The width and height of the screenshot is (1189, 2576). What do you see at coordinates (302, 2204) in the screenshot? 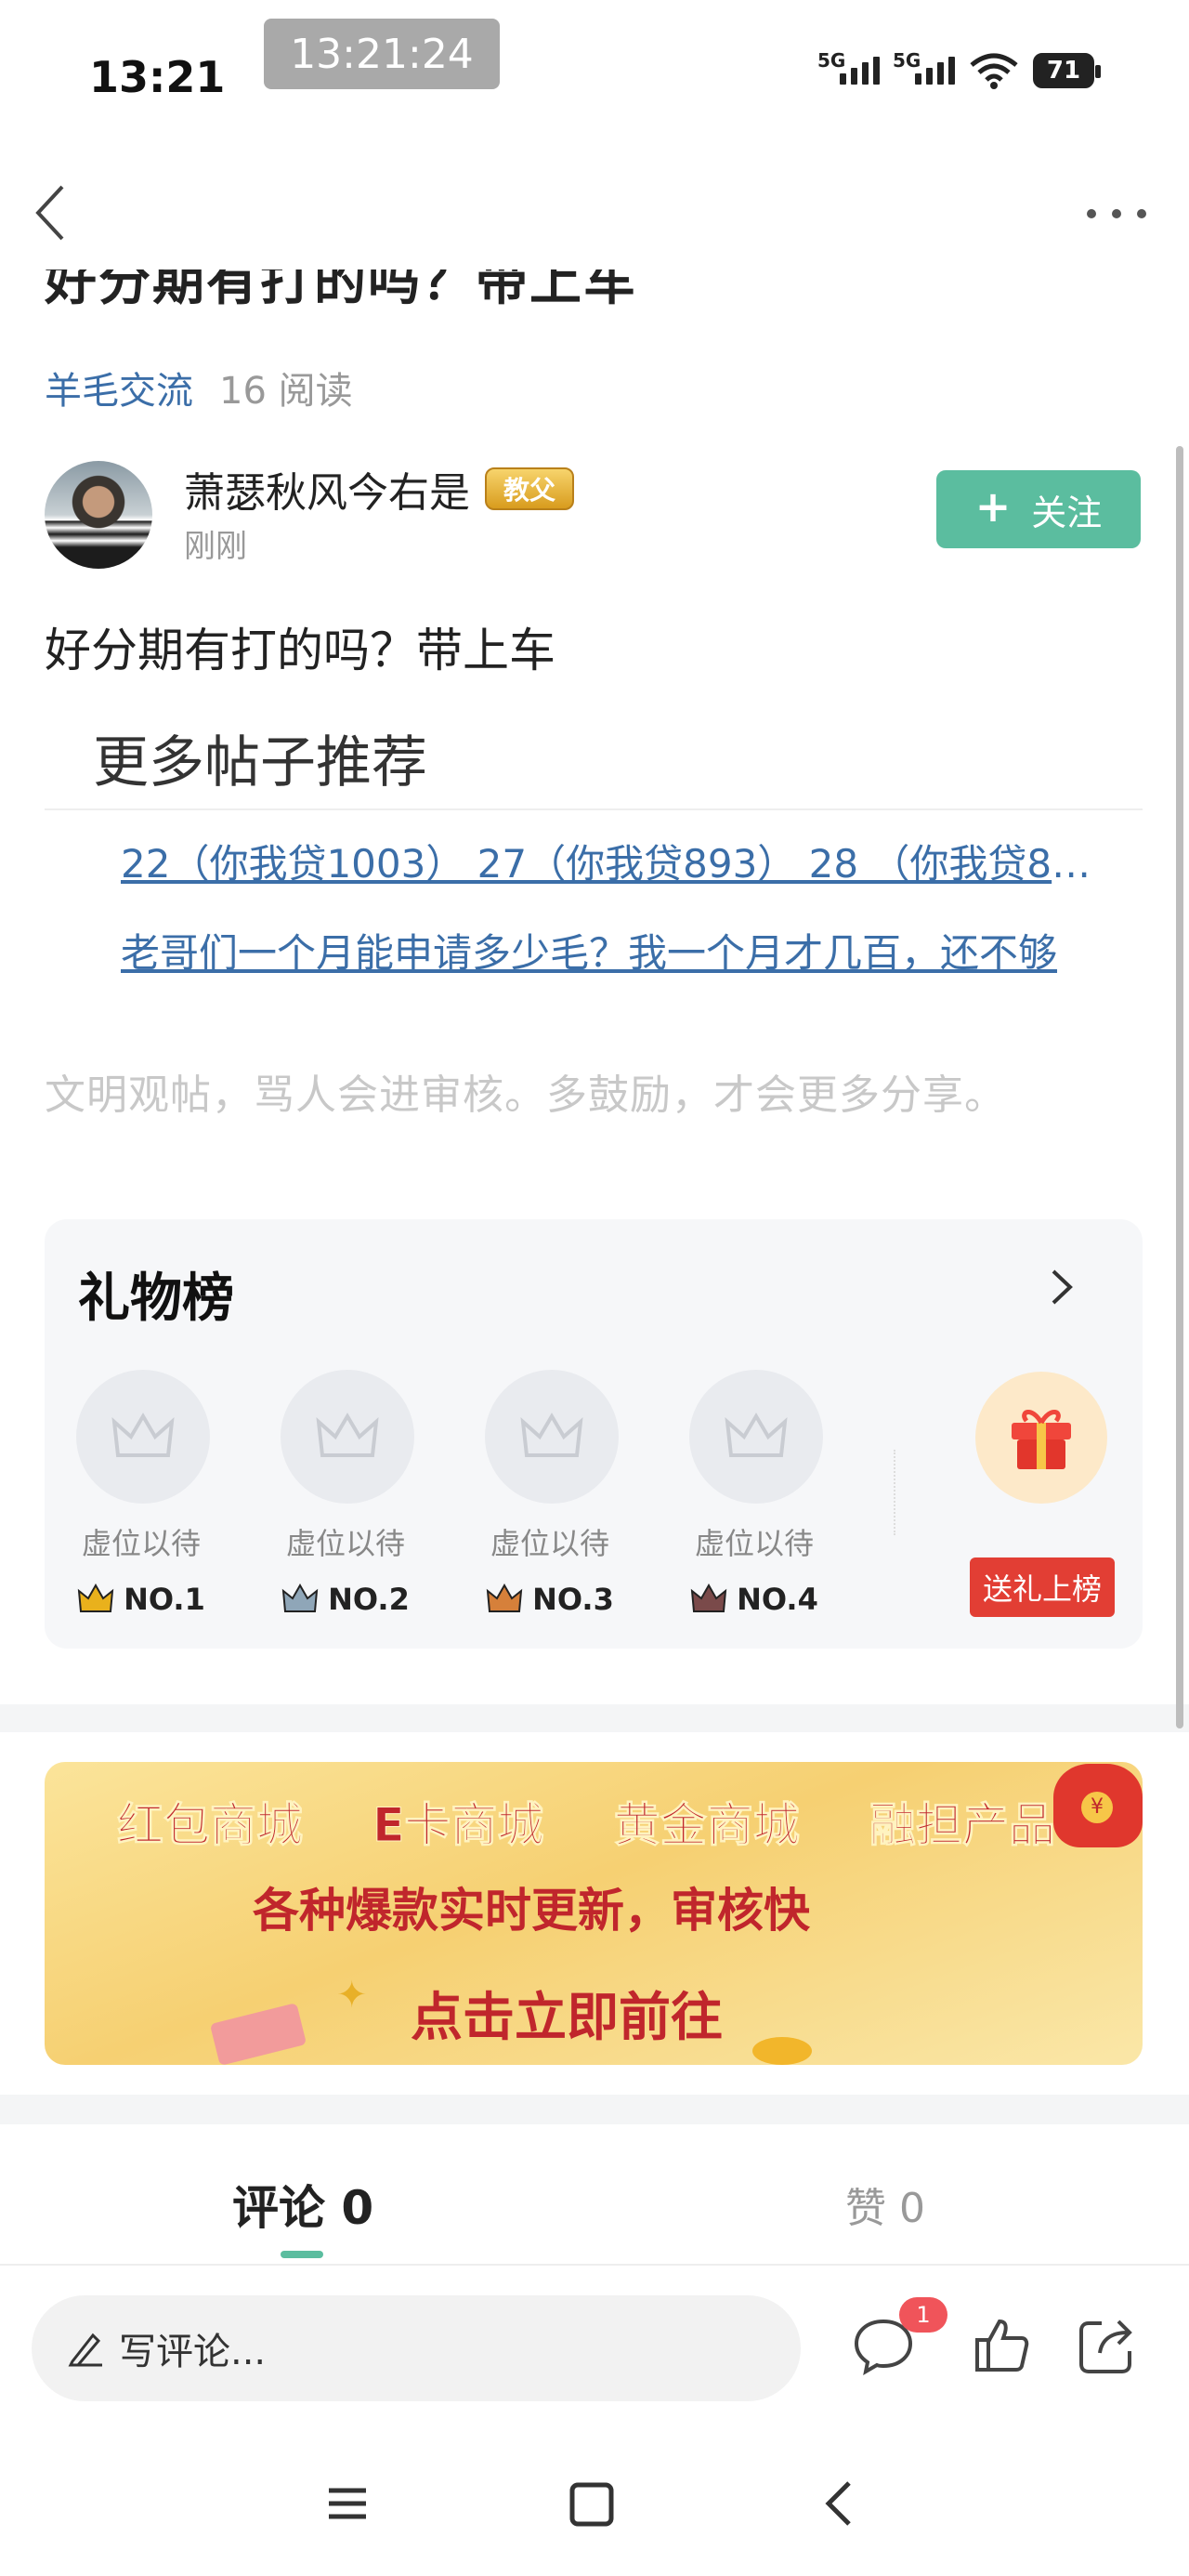
I see `tab-comments: 评论 0` at bounding box center [302, 2204].